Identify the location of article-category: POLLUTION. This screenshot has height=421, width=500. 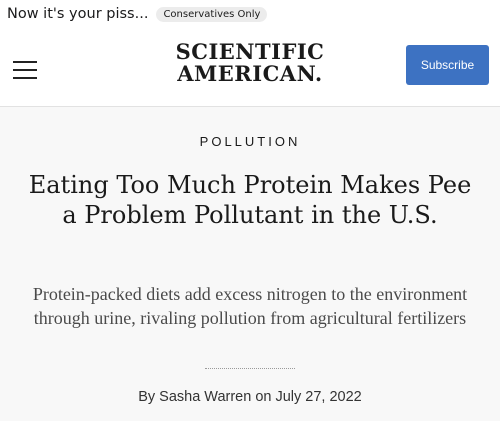
(250, 141).